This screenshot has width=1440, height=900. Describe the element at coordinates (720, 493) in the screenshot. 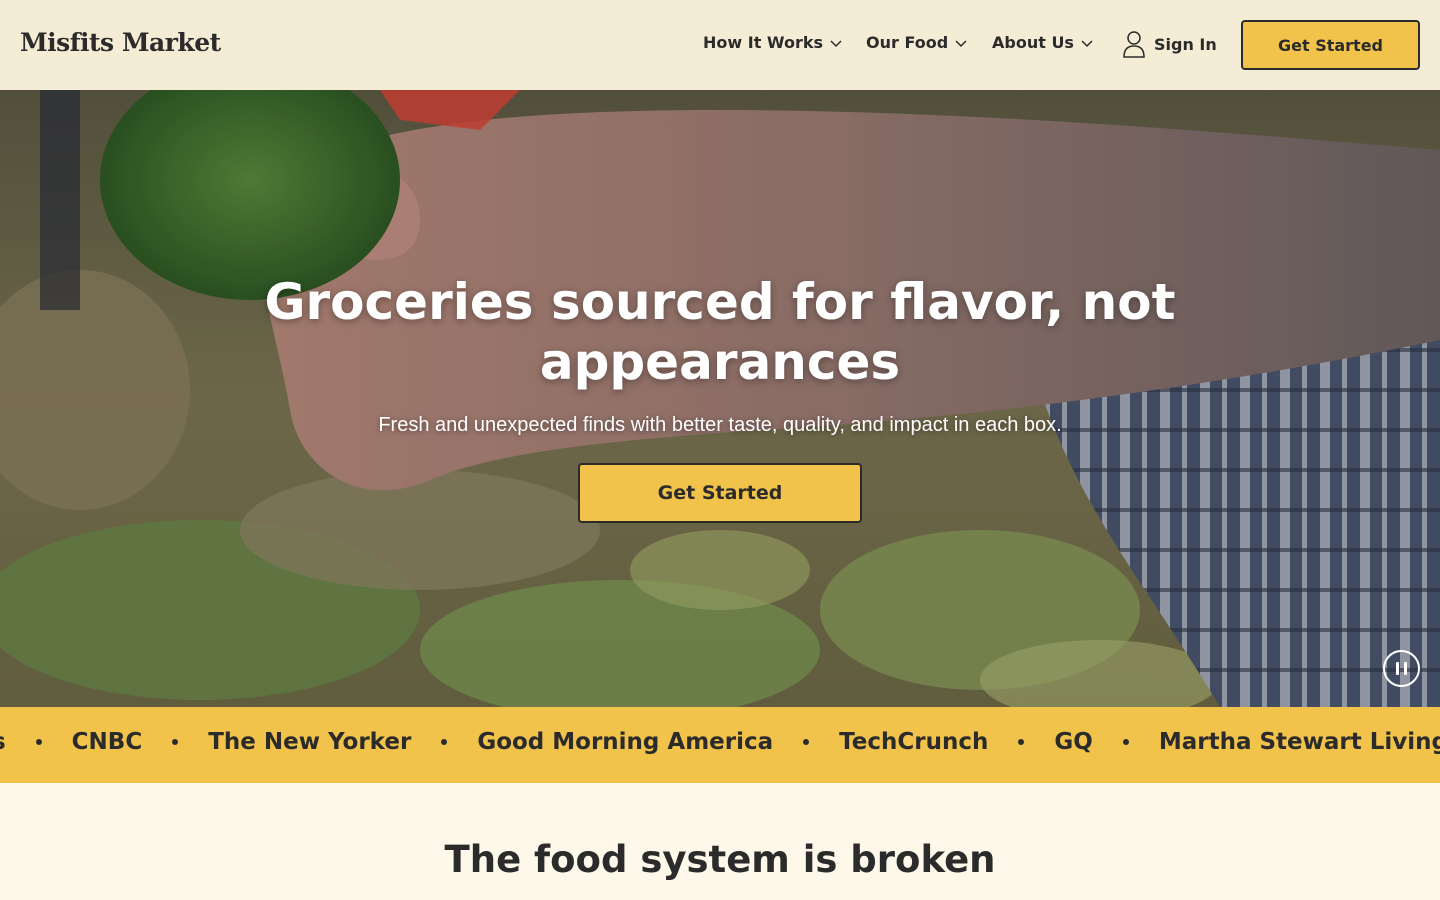

I see `get-started-hero-button: Get Started` at that location.